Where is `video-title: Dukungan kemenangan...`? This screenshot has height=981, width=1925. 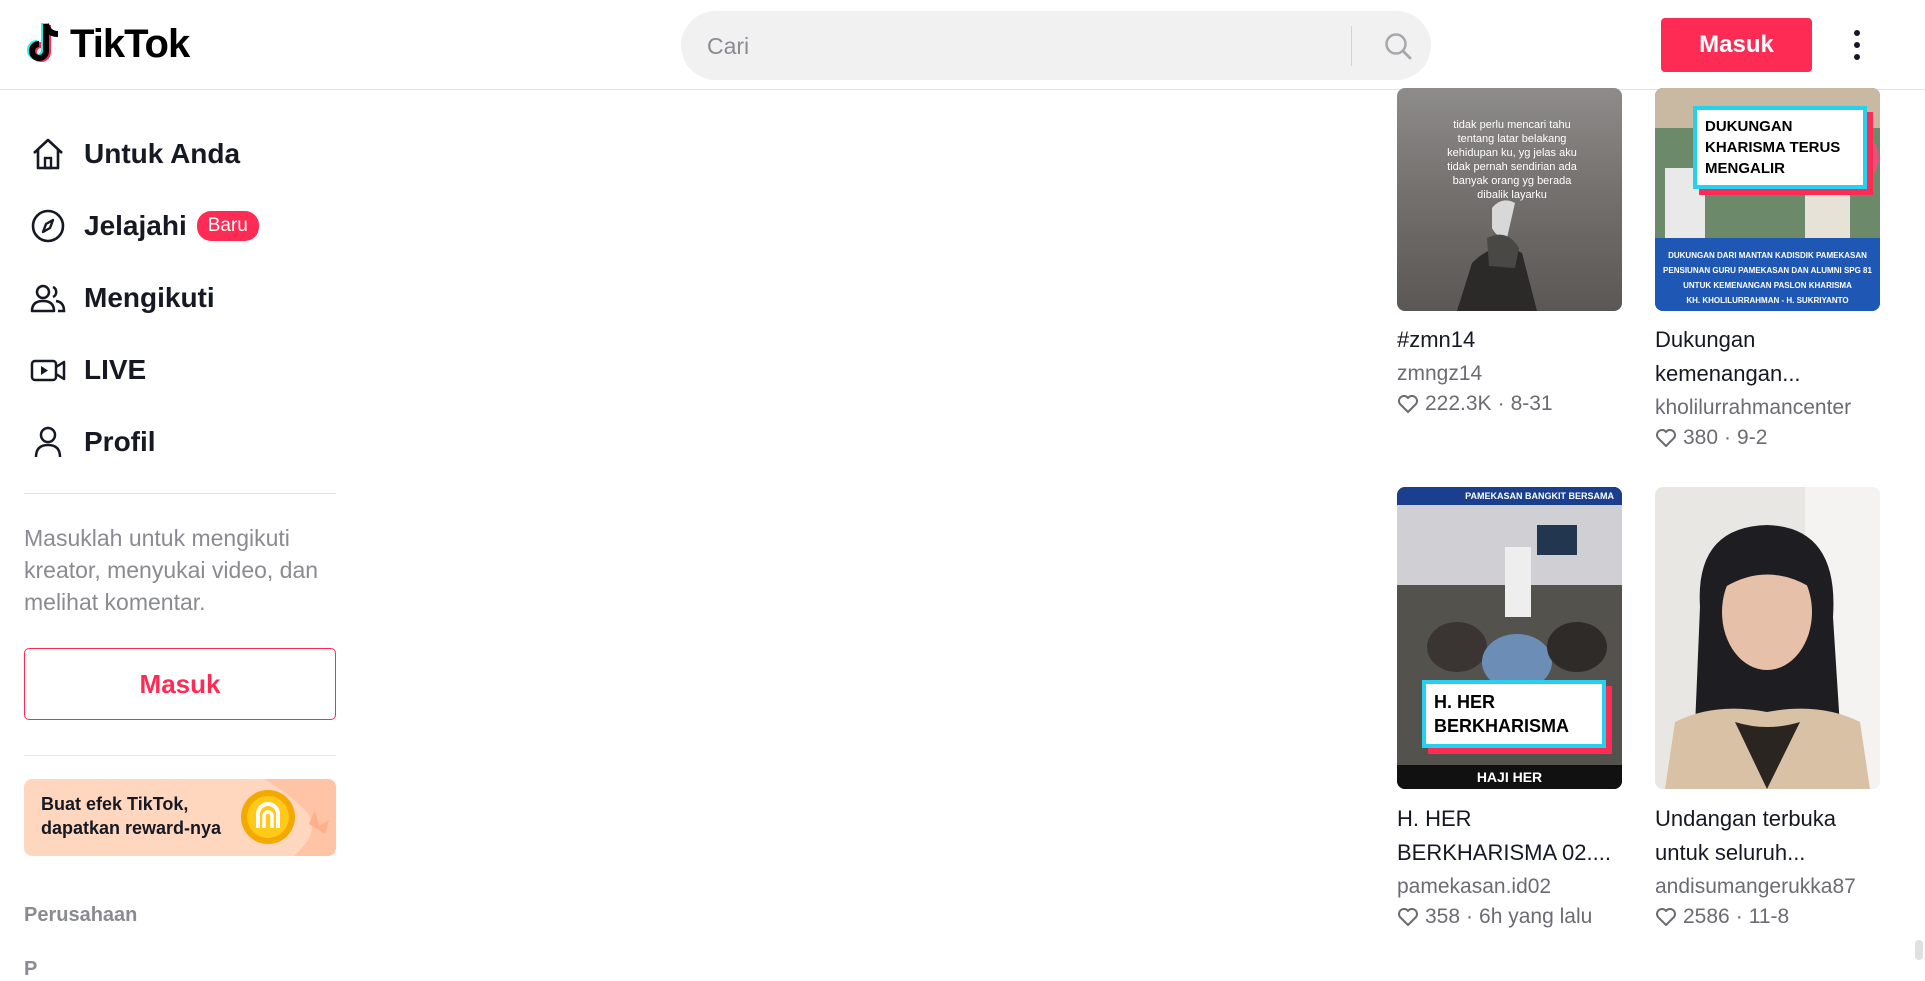
video-title: Dukungan kemenangan... is located at coordinates (1767, 357).